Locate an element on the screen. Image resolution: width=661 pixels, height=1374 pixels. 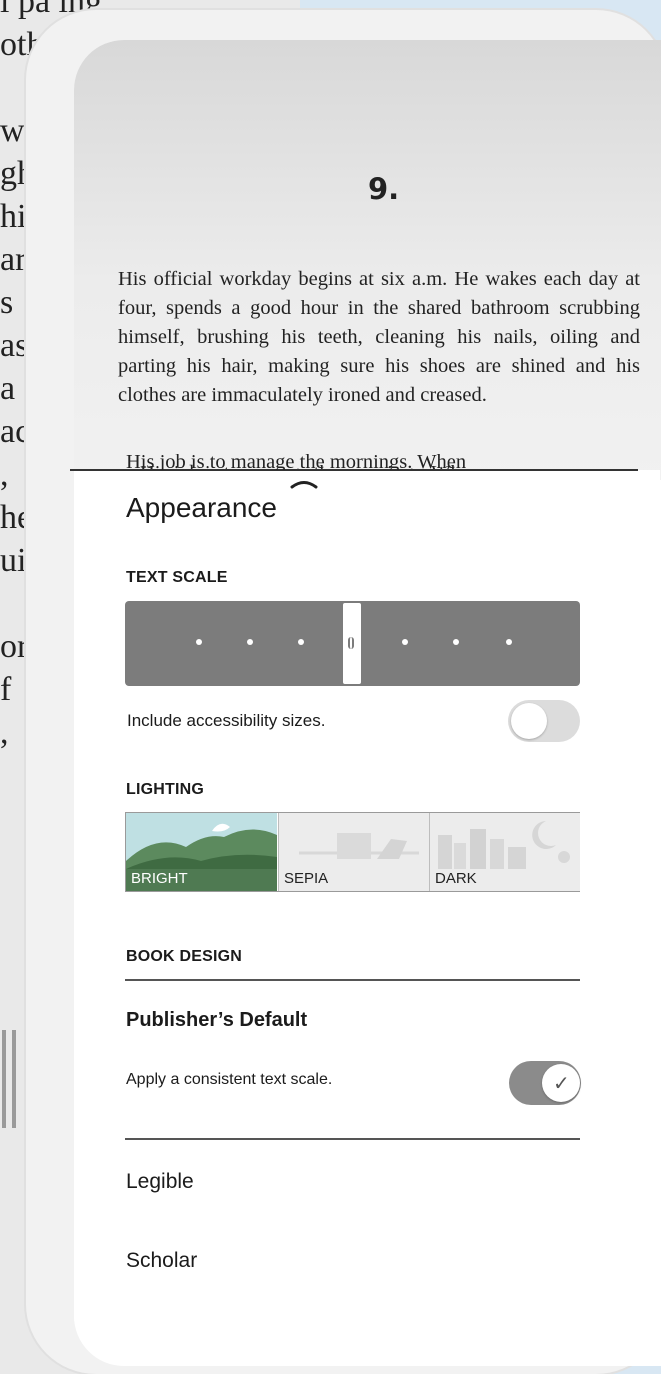
lighting-heading: LIGHTING is located at coordinates (165, 789).